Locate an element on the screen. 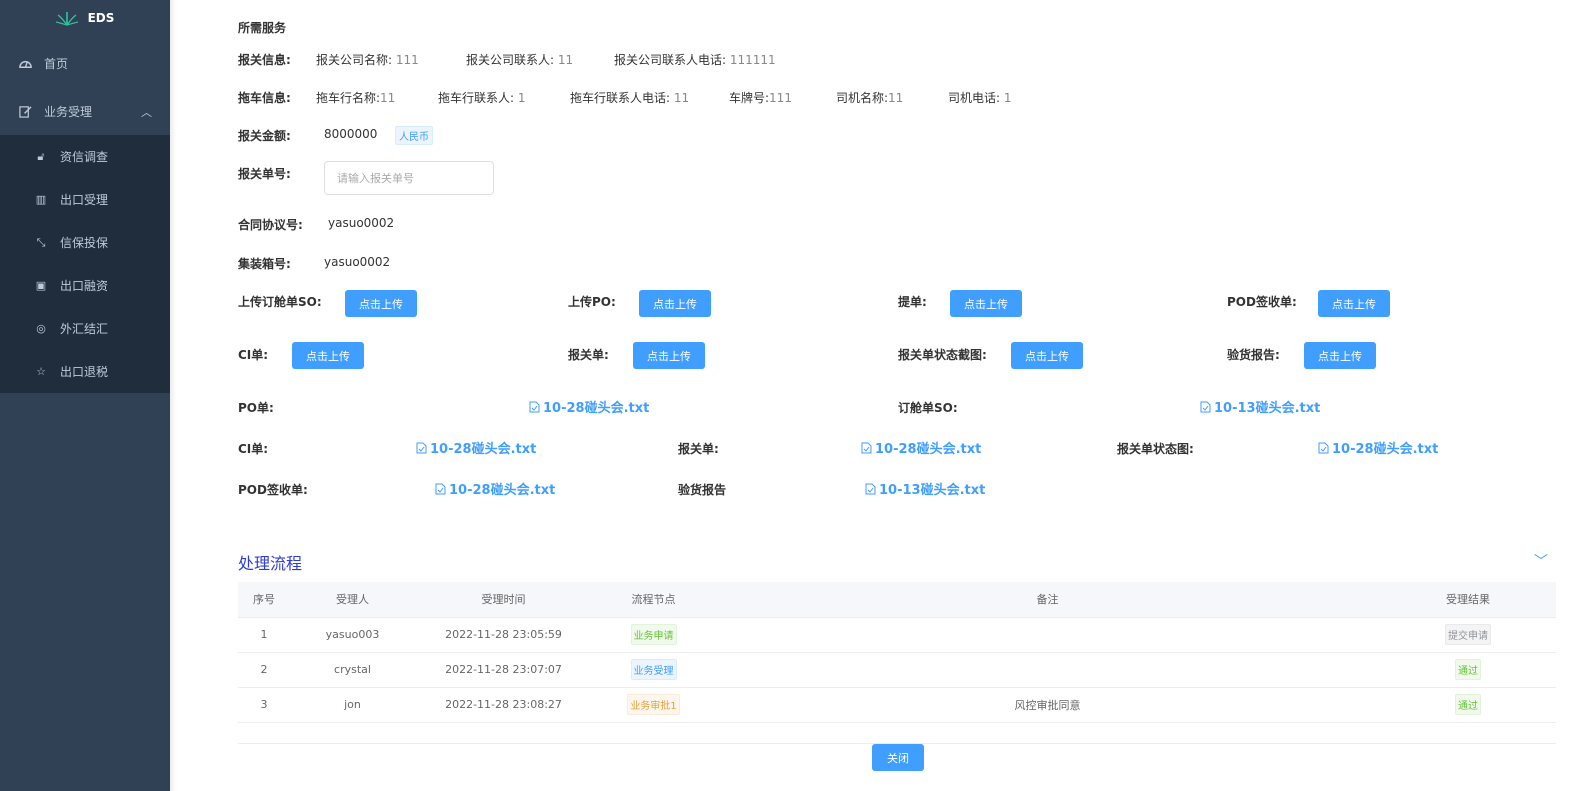 This screenshot has width=1586, height=791. field-label: 拖车行联系人: is located at coordinates (476, 98).